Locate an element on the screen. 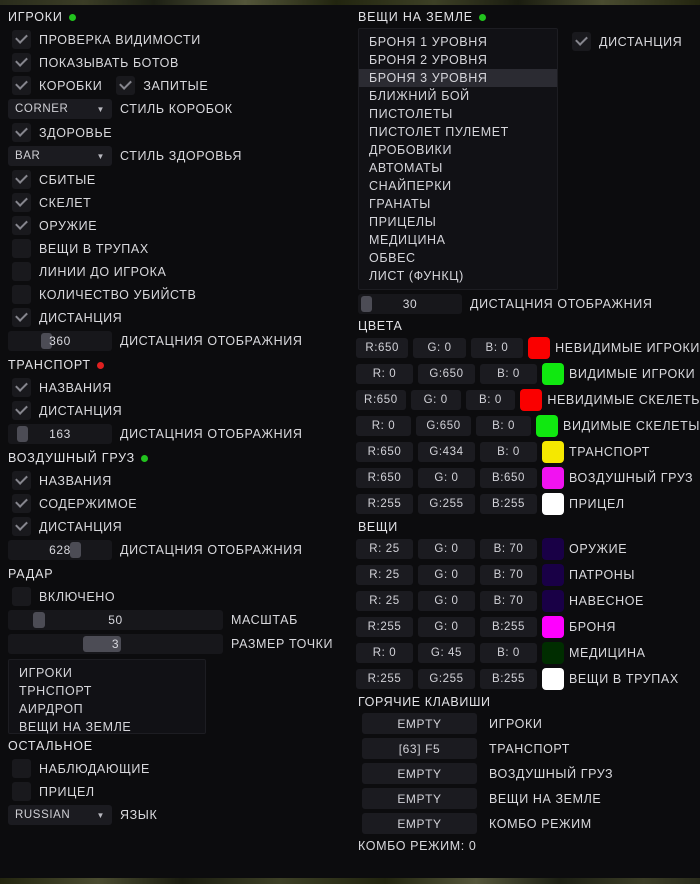 The image size is (700, 884). checkbox-row-health: ЗДОРОВЬЕ is located at coordinates (175, 132).